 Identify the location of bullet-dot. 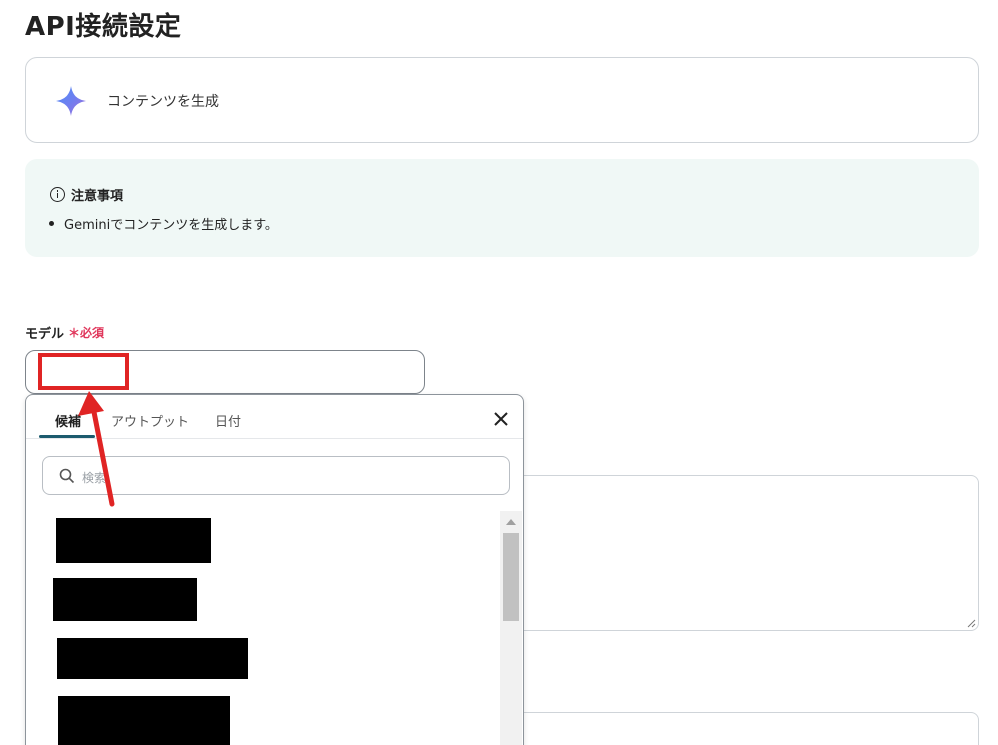
(51, 223).